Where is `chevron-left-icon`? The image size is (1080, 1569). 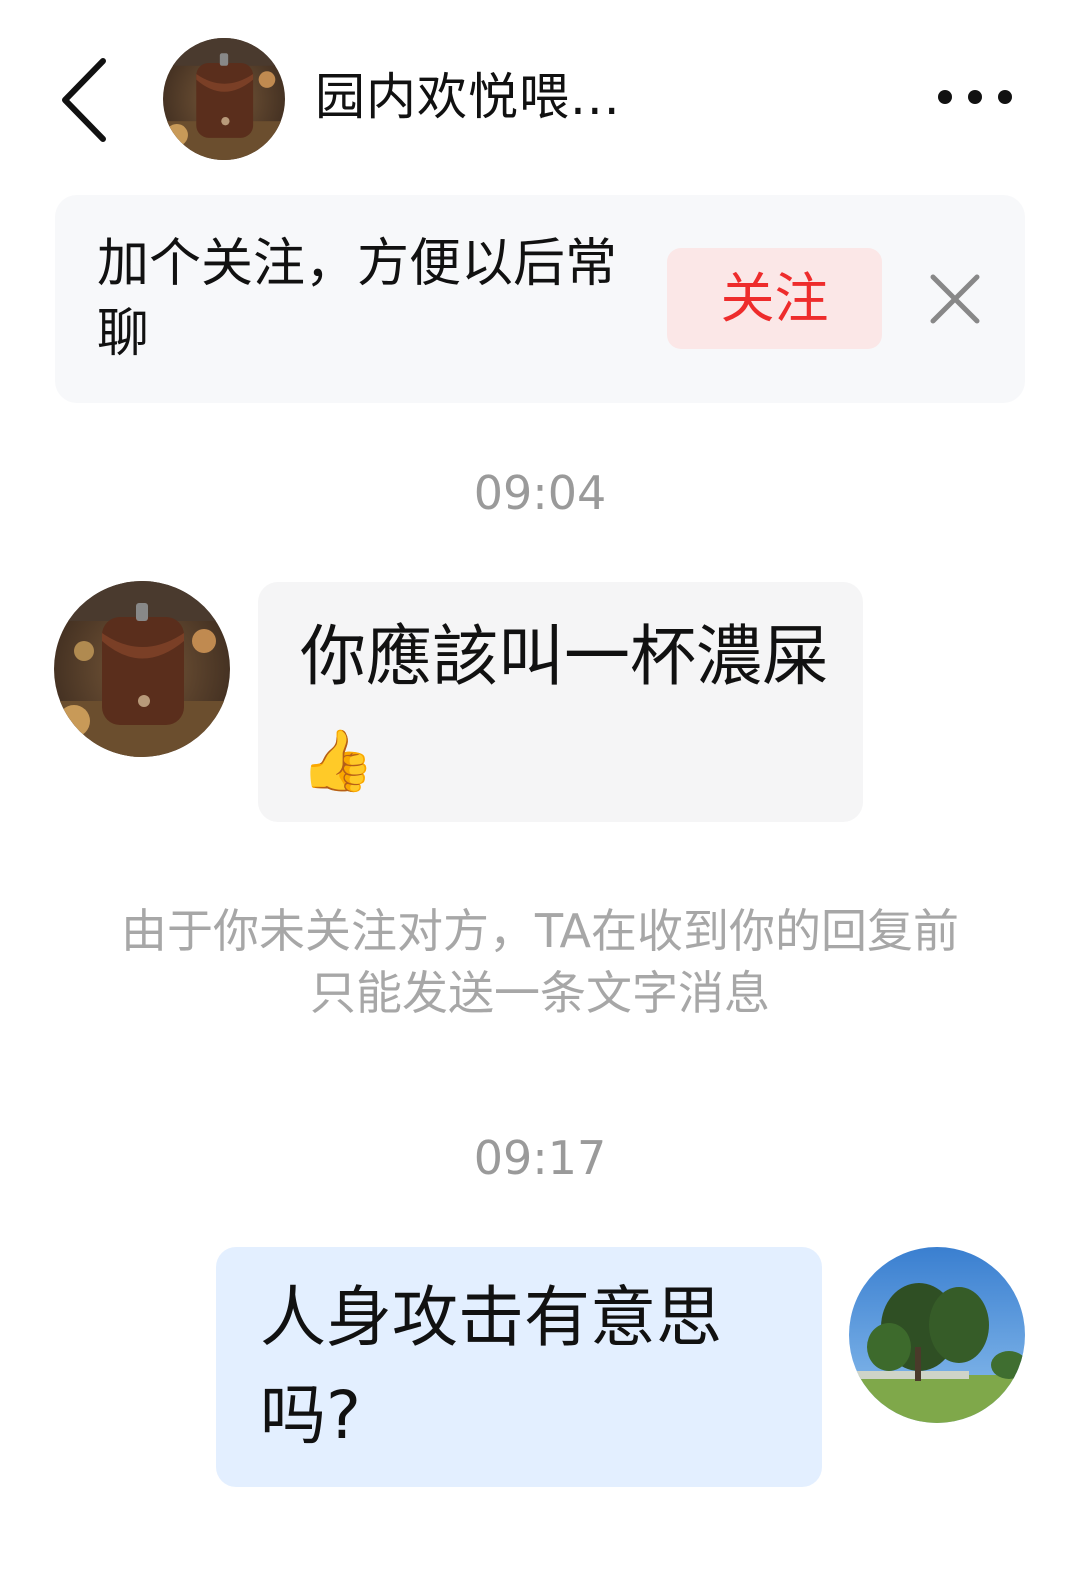 chevron-left-icon is located at coordinates (84, 100).